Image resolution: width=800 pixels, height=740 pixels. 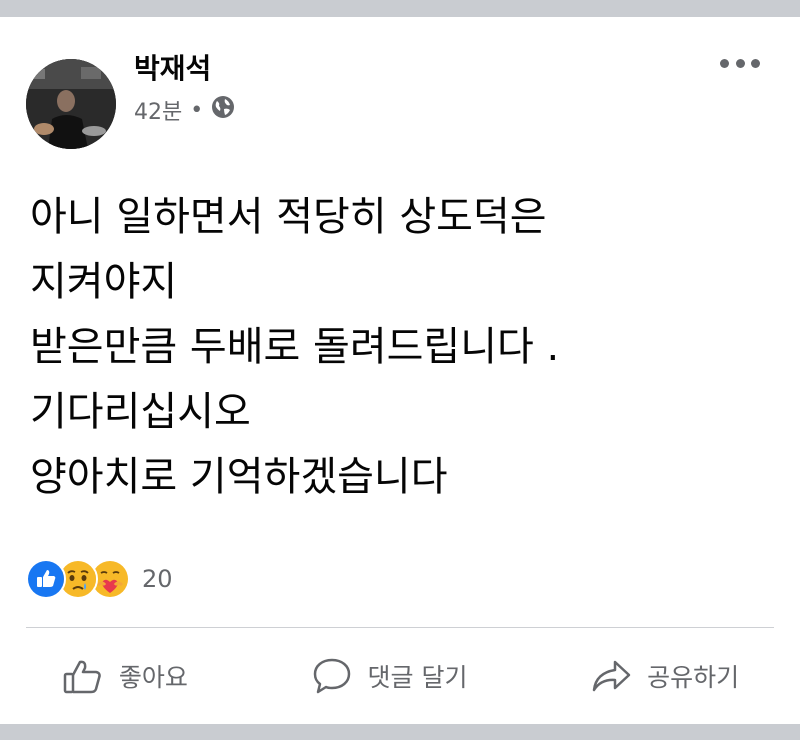 I want to click on more-options-button, so click(x=740, y=63).